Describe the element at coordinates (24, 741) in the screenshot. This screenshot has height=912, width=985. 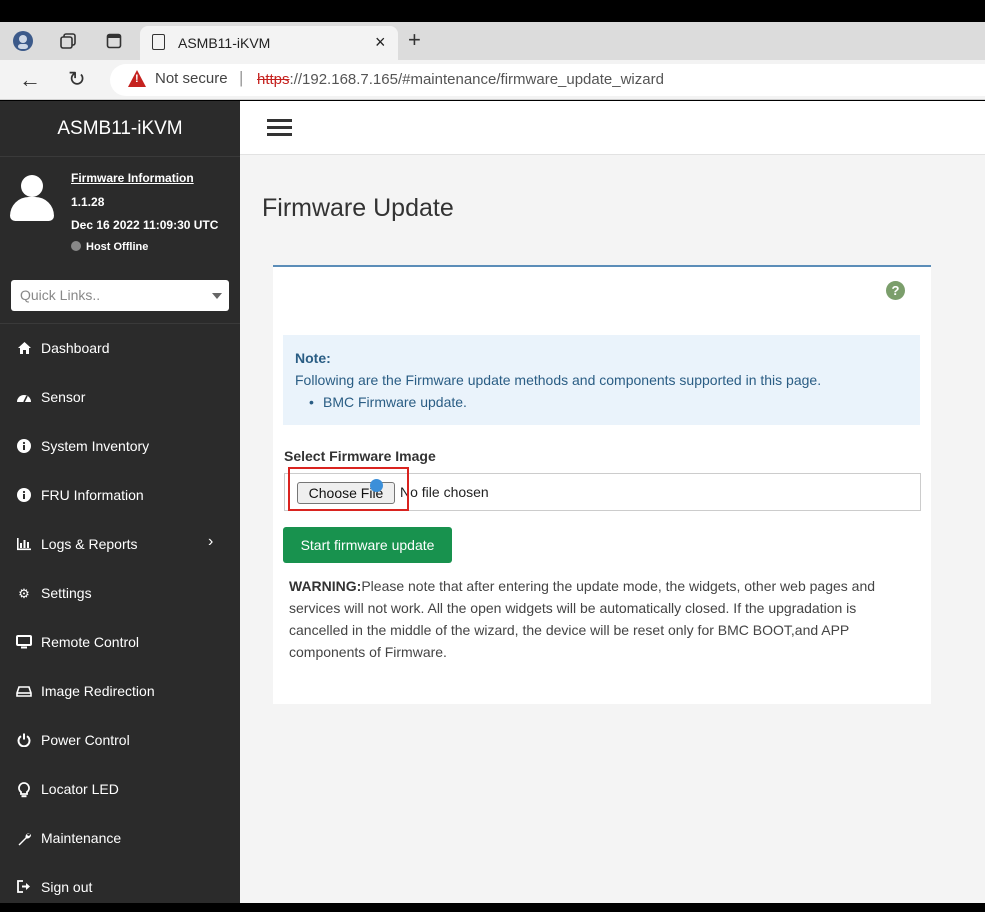
I see `power-icon` at that location.